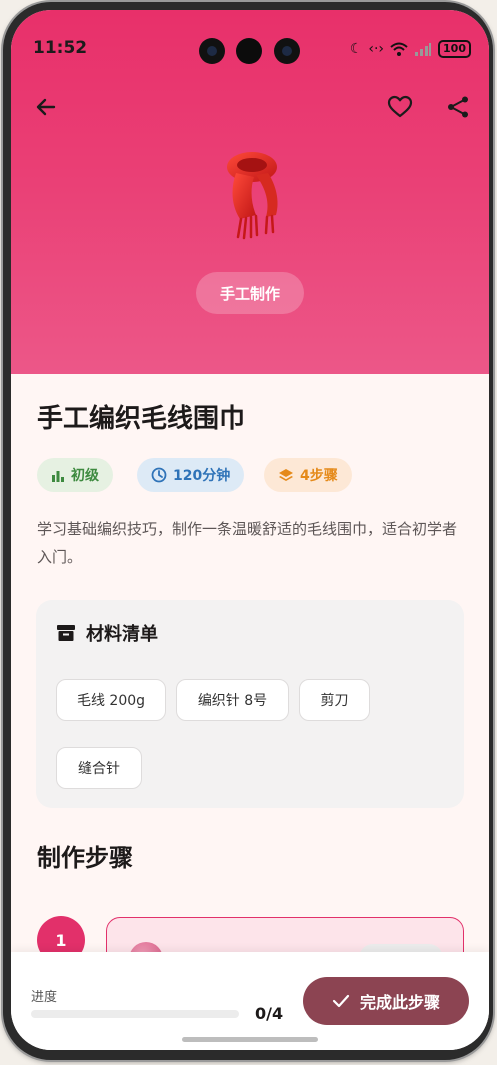 The height and width of the screenshot is (1065, 497). Describe the element at coordinates (141, 419) in the screenshot. I see `page-title: 手工编织毛线围巾` at that location.